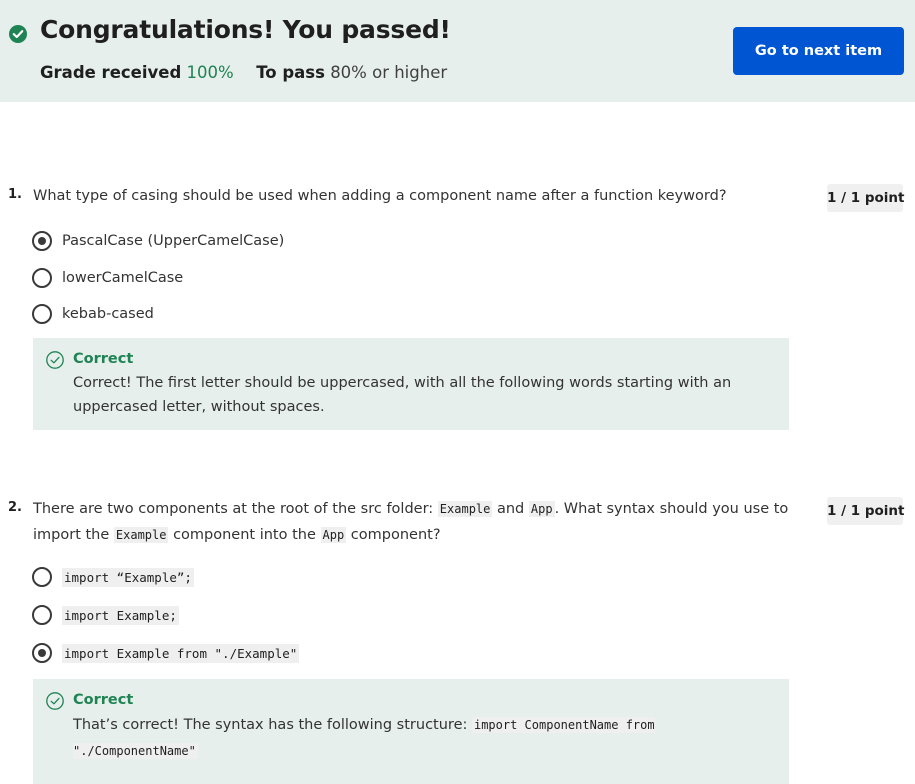 This screenshot has height=784, width=915. I want to click on option-label: import Example;, so click(120, 615).